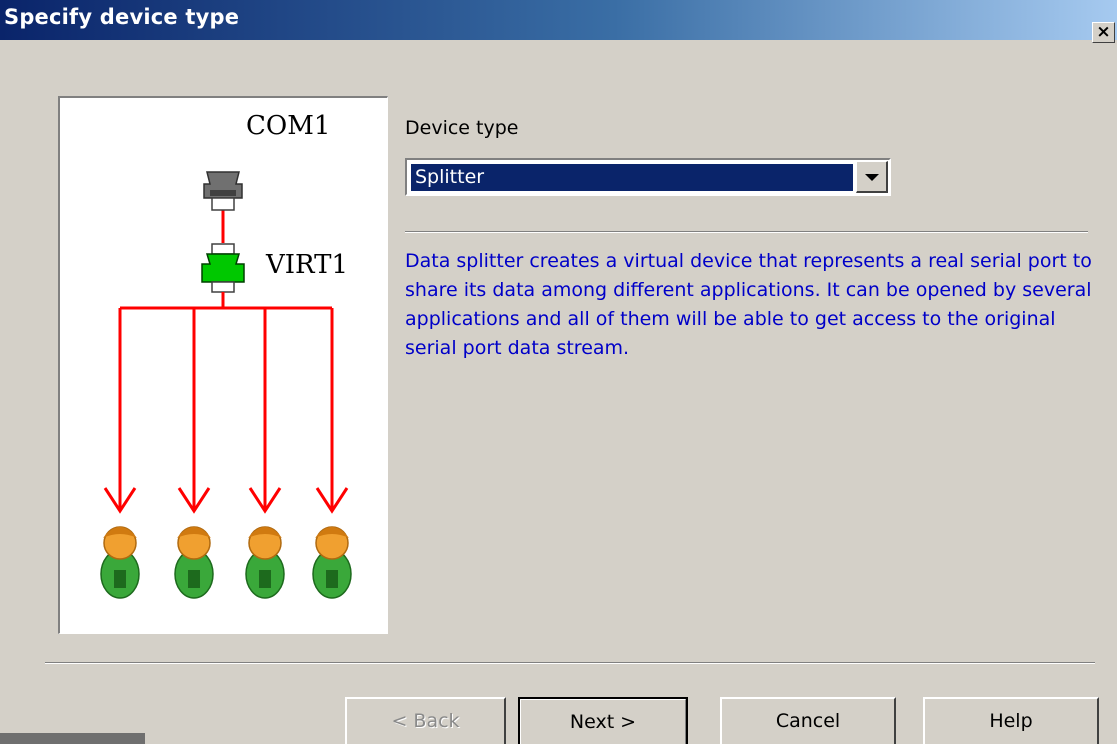 The height and width of the screenshot is (744, 1117). Describe the element at coordinates (425, 720) in the screenshot. I see `back-button: < Back` at that location.